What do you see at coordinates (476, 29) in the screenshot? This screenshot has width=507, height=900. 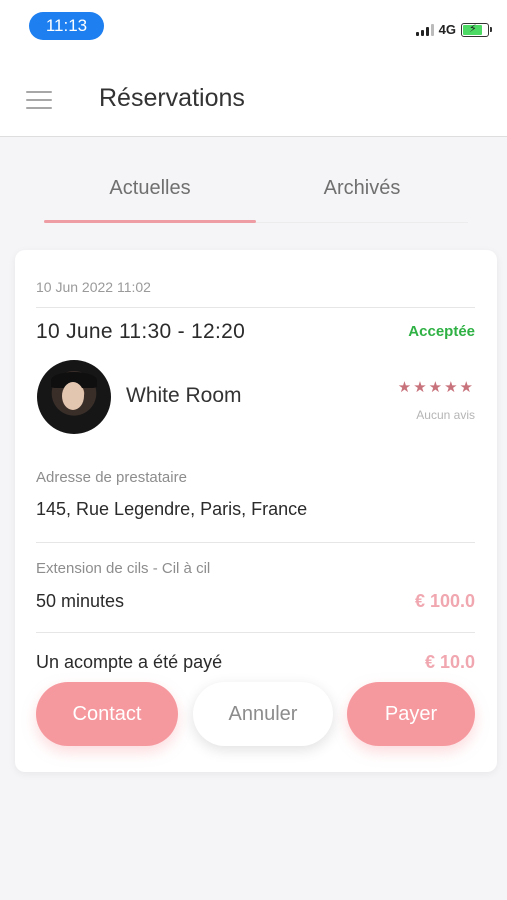 I see `battery-icon: ⚡` at bounding box center [476, 29].